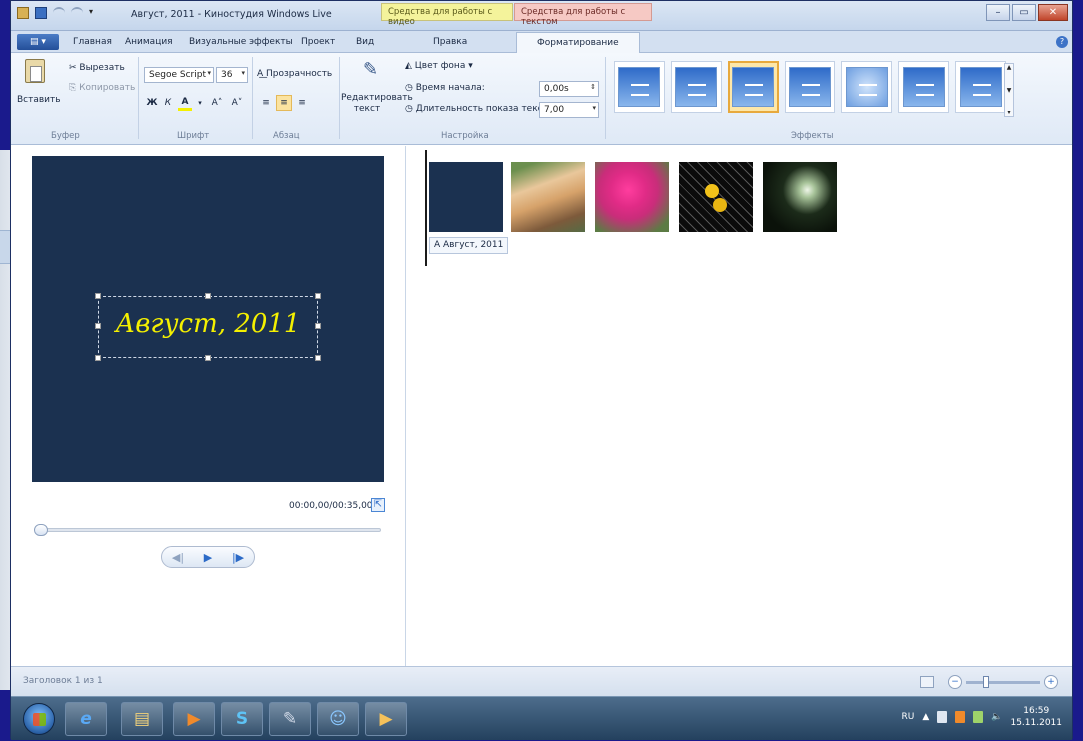  What do you see at coordinates (95, 13) in the screenshot?
I see `qat-dropdown-icon: ▾` at bounding box center [95, 13].